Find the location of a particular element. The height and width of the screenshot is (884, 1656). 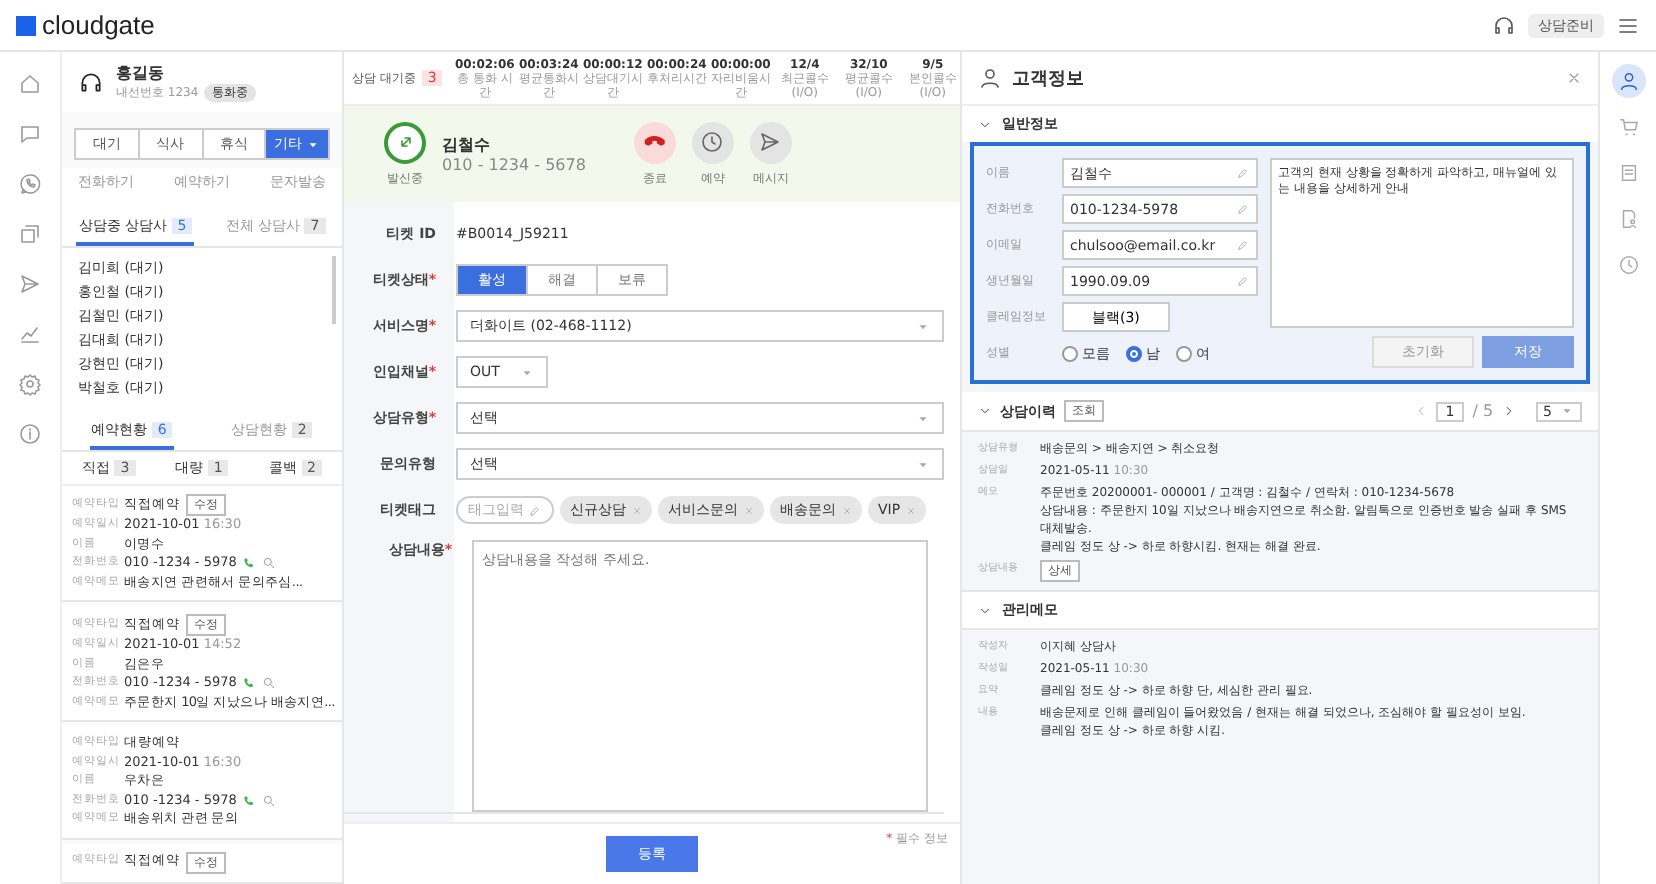

message-button is located at coordinates (770, 142).